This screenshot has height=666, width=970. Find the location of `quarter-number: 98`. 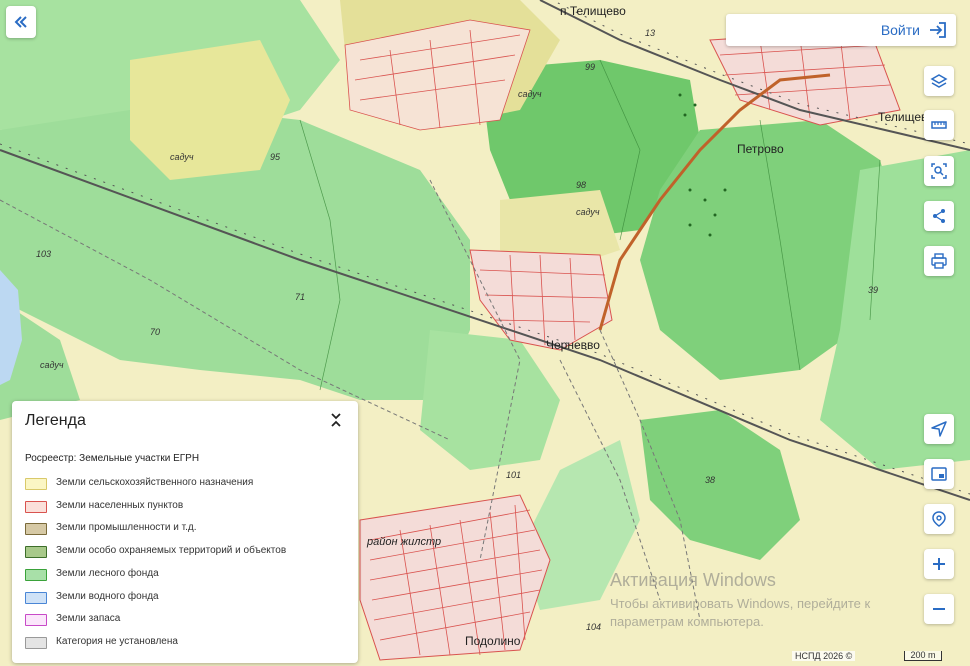

quarter-number: 98 is located at coordinates (581, 185).